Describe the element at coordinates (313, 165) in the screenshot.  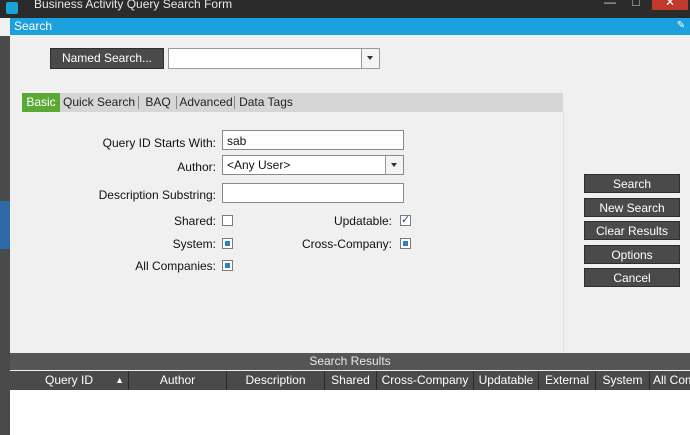
I see `author-combo: <Any User>` at that location.